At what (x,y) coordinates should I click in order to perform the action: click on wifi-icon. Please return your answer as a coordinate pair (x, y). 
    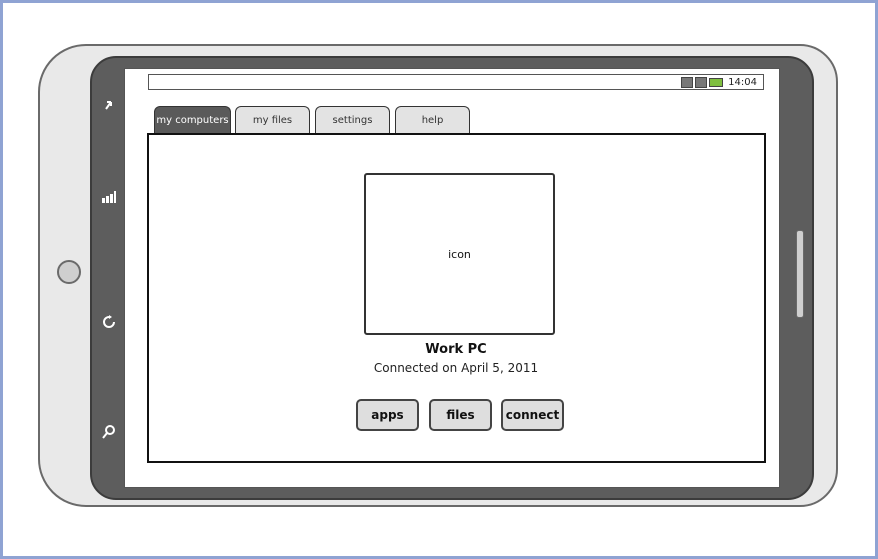
    Looking at the image, I should click on (701, 82).